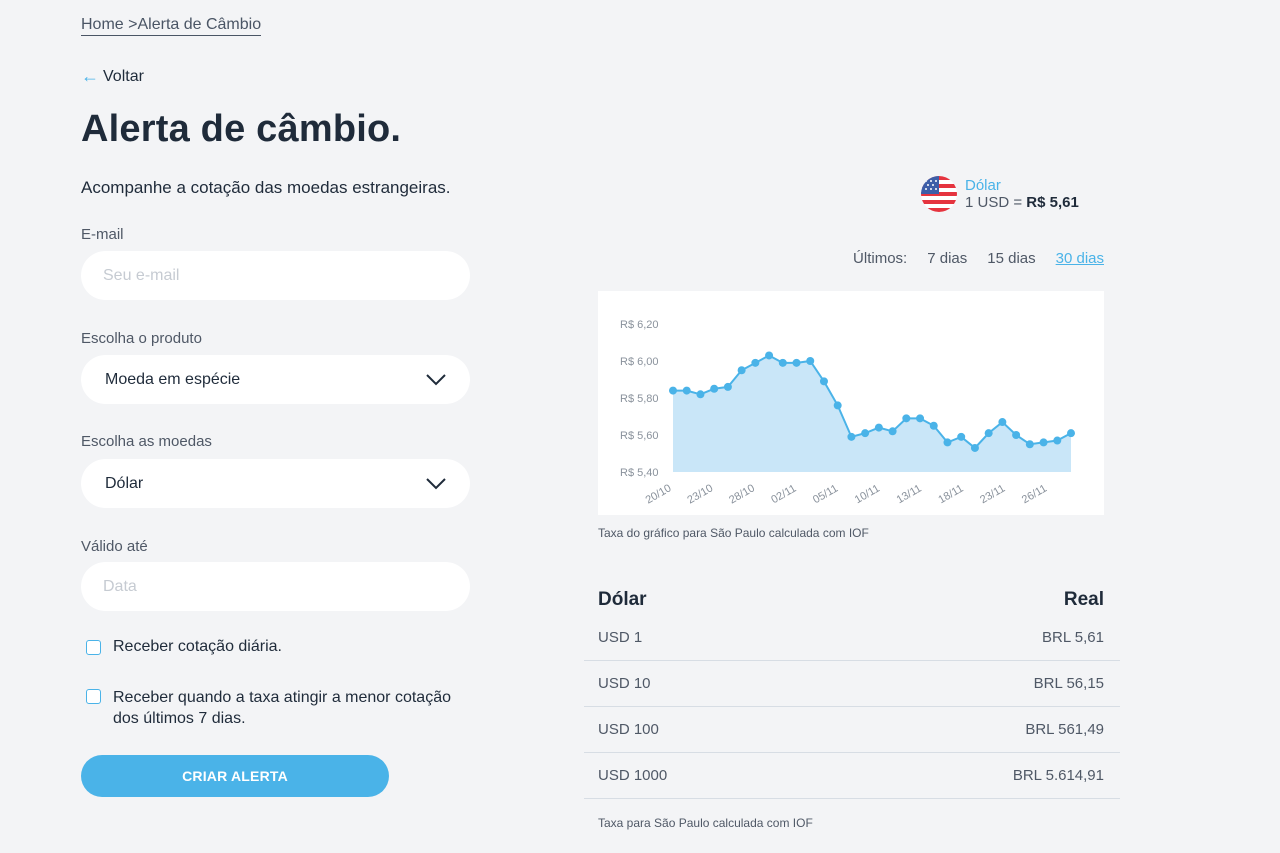 The image size is (1280, 853). I want to click on x-tick-label: 23/10, so click(700, 494).